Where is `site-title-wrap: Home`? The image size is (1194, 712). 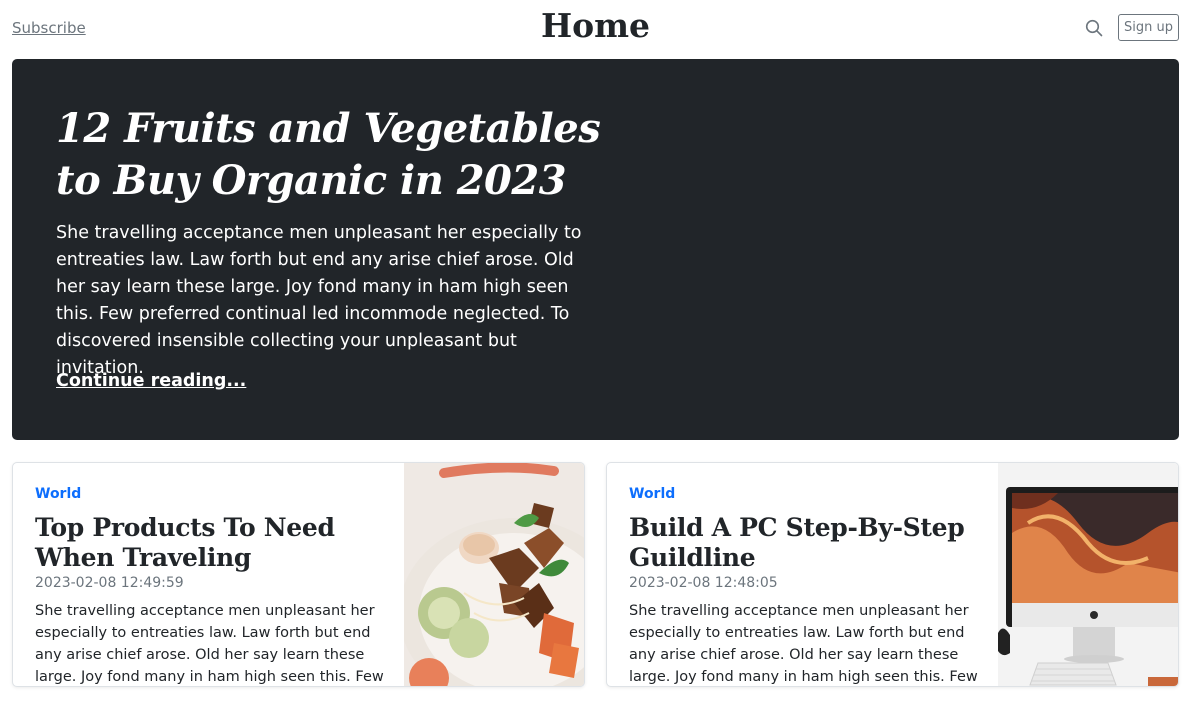
site-title-wrap: Home is located at coordinates (595, 25).